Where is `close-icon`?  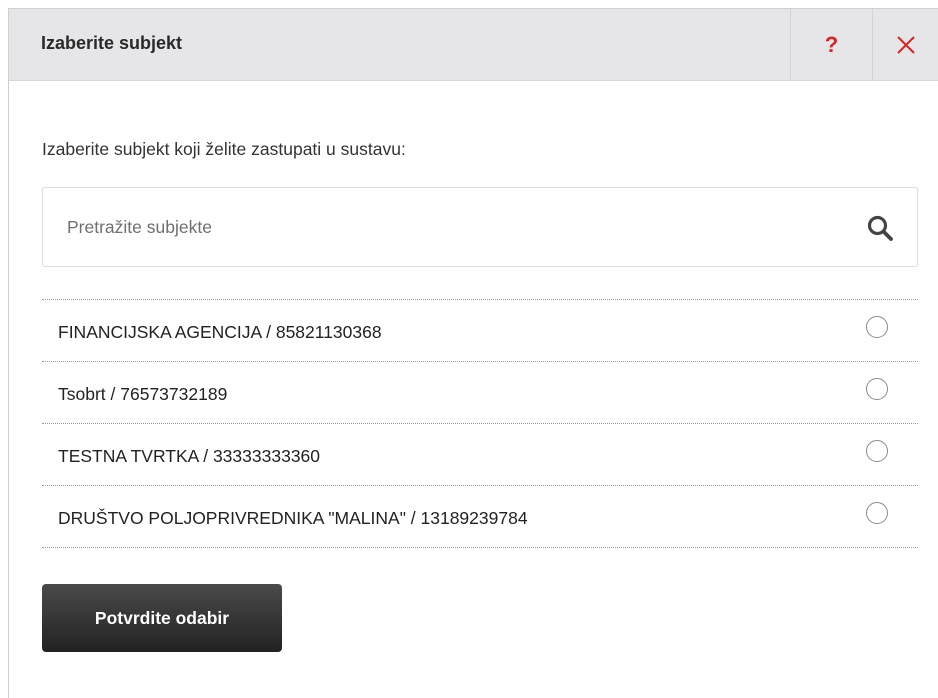
close-icon is located at coordinates (905, 45).